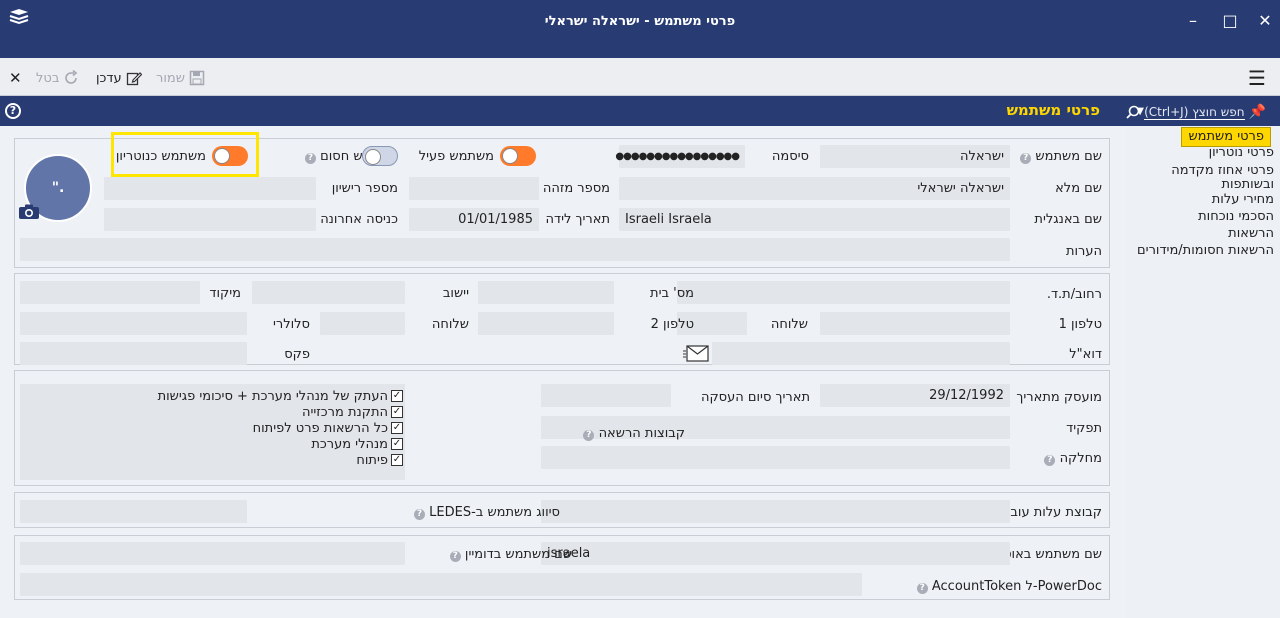  I want to click on pin-icon: 📌, so click(1257, 112).